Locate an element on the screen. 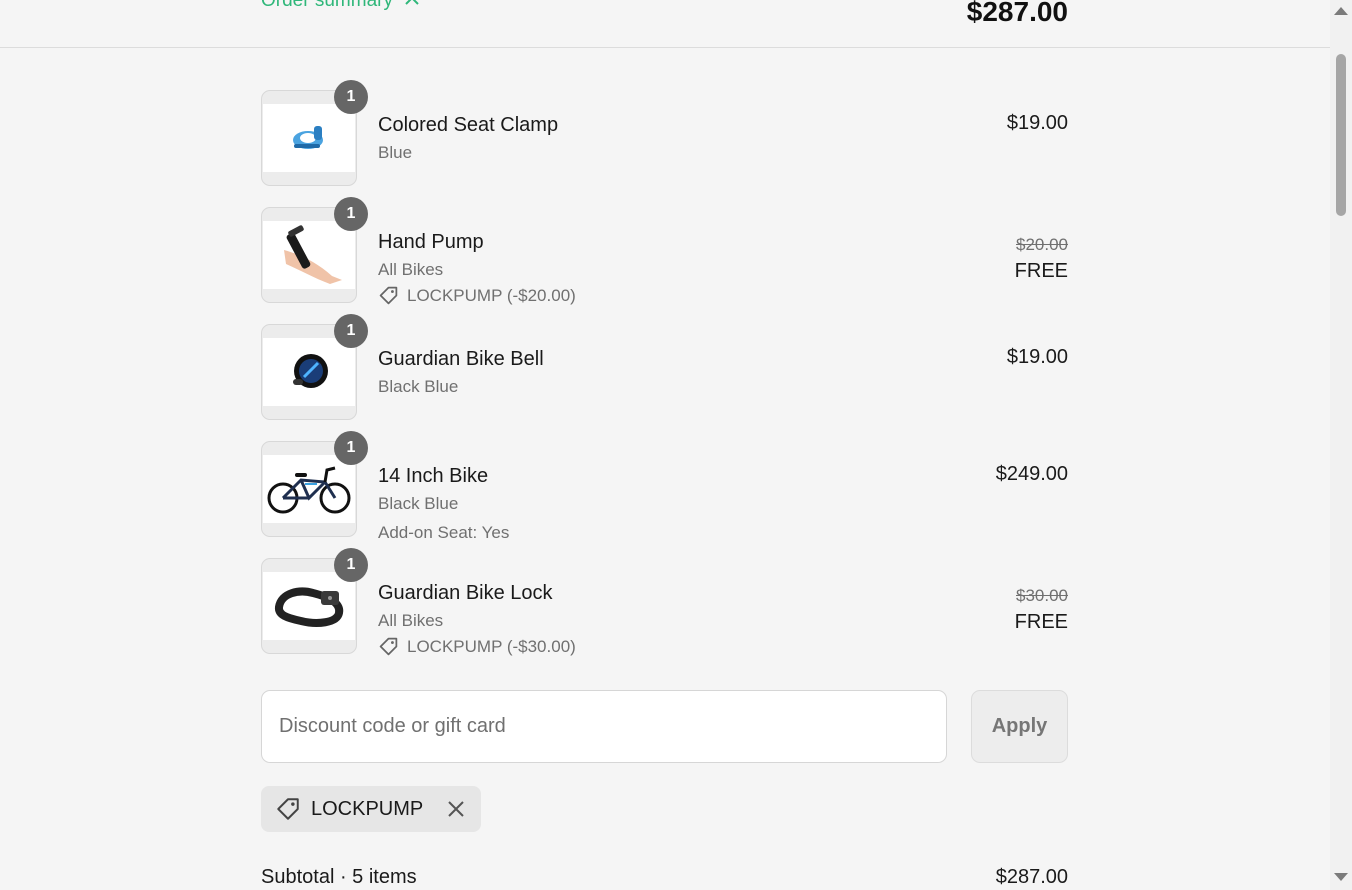 Image resolution: width=1352 pixels, height=890 pixels. subtotal-label: Subtotal · 5 items is located at coordinates (339, 877).